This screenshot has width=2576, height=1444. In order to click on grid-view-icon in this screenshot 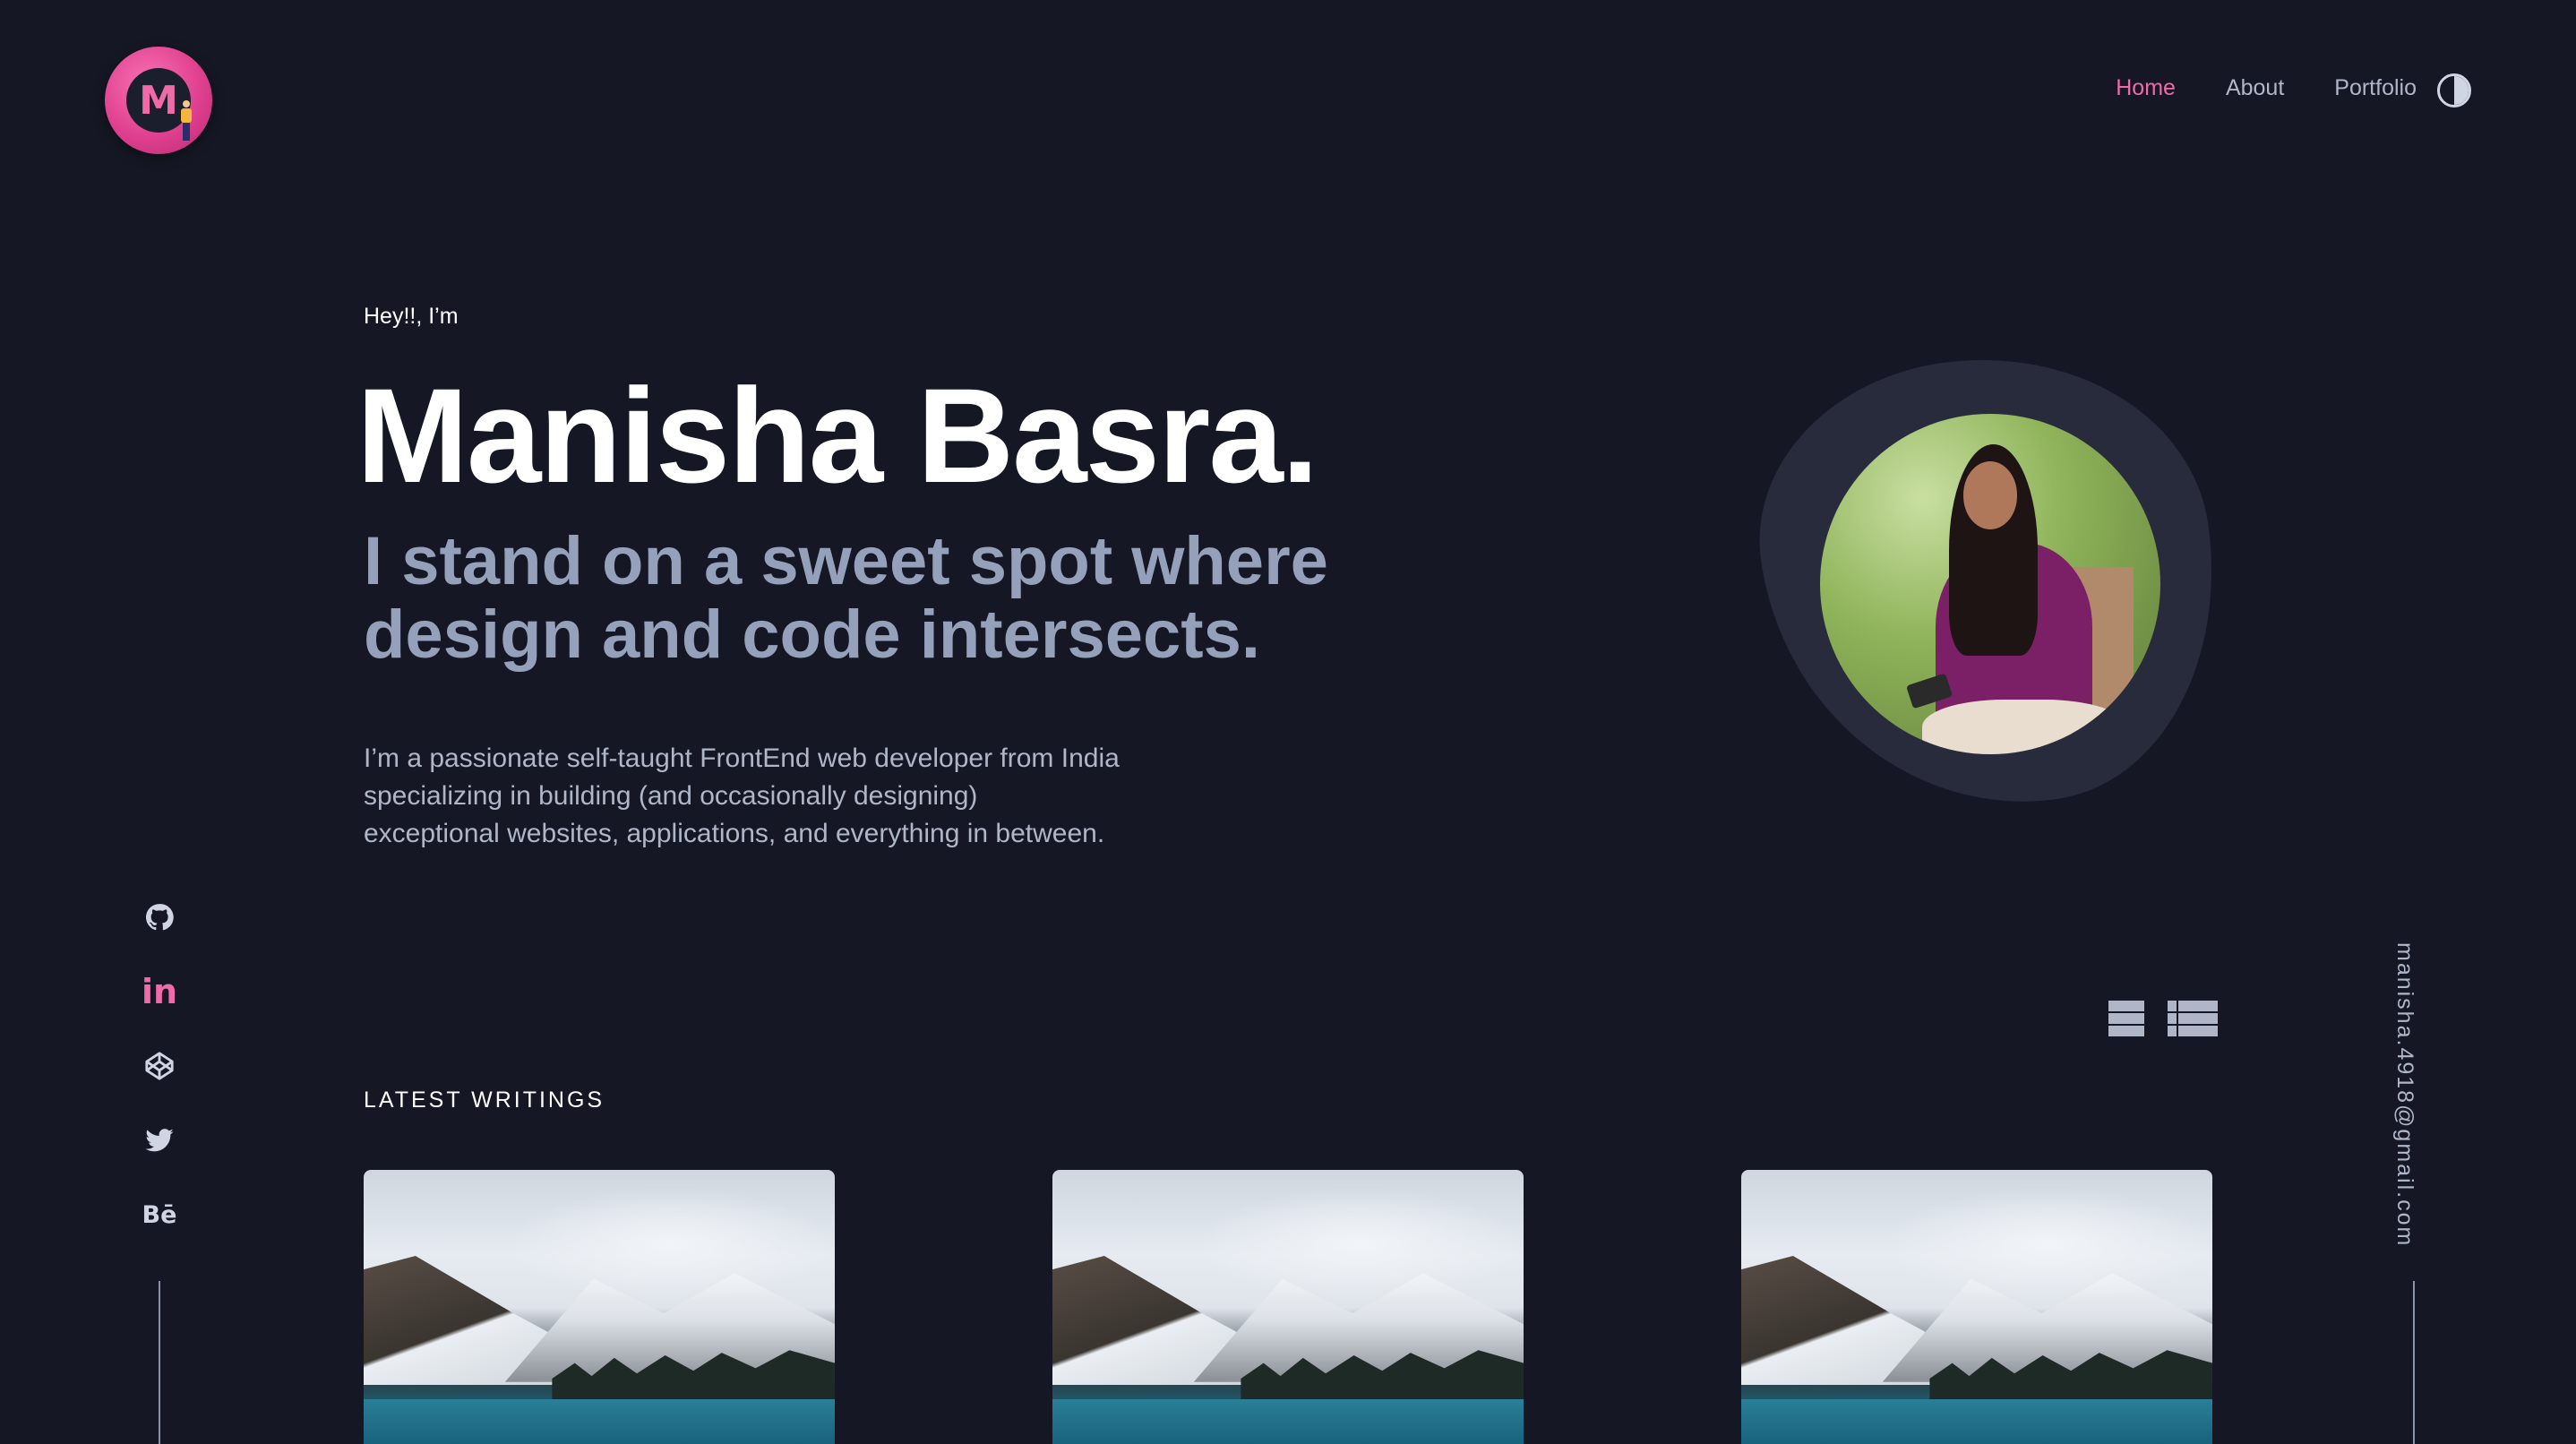, I will do `click(2067, 1018)`.